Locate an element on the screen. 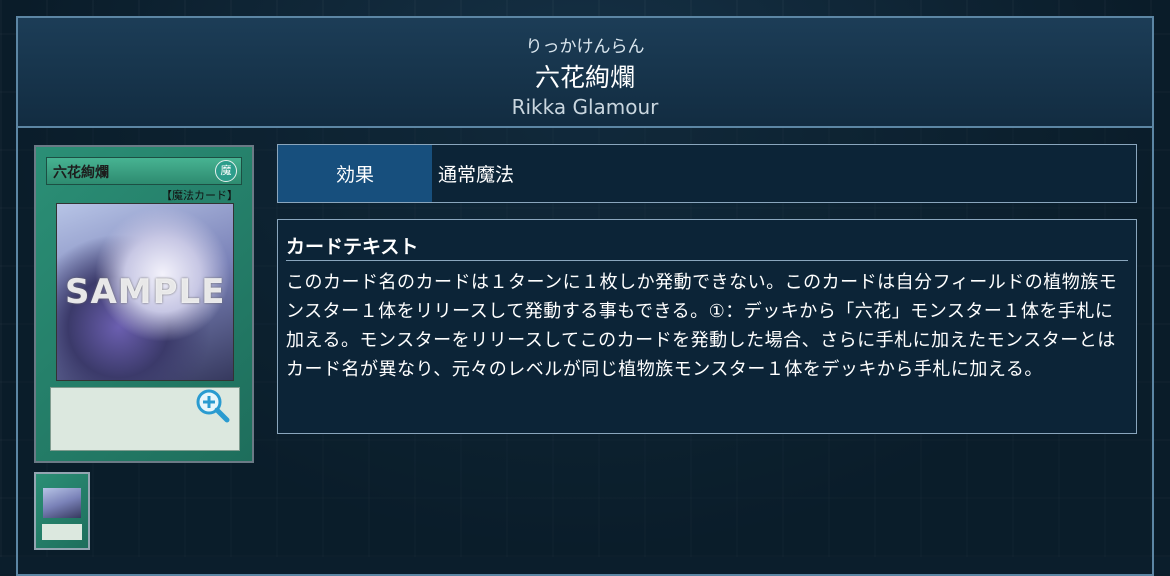  card-image-title-bar: 六花絢爛 魔 is located at coordinates (144, 171).